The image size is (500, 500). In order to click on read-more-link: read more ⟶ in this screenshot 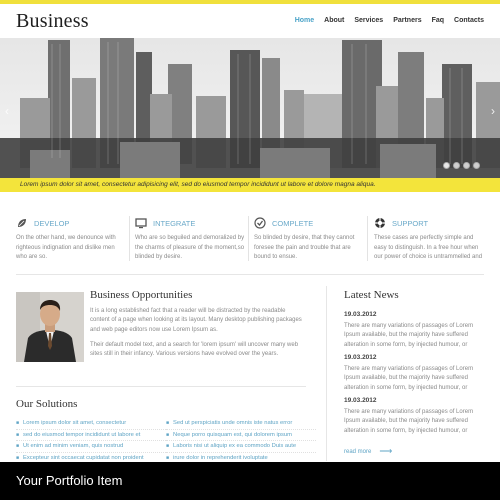, I will do `click(368, 451)`.